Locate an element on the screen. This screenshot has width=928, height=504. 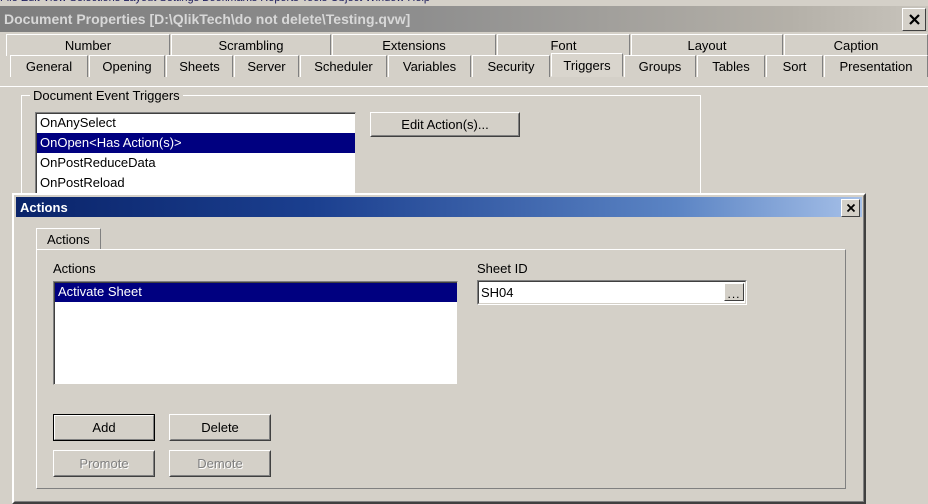
tab-scheduler: Scheduler is located at coordinates (343, 66).